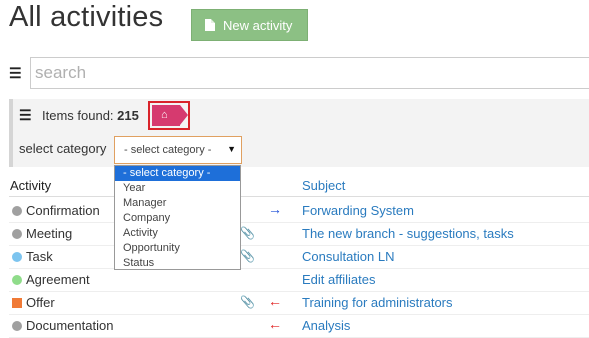  I want to click on activity-name: Meeting, so click(49, 233).